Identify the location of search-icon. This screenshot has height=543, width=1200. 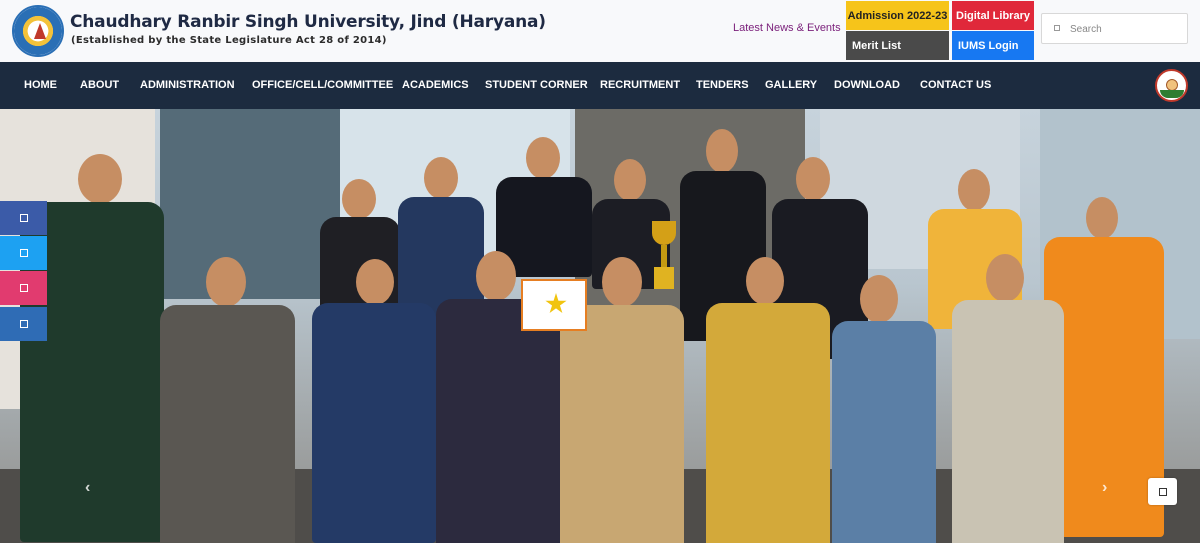
(1057, 28).